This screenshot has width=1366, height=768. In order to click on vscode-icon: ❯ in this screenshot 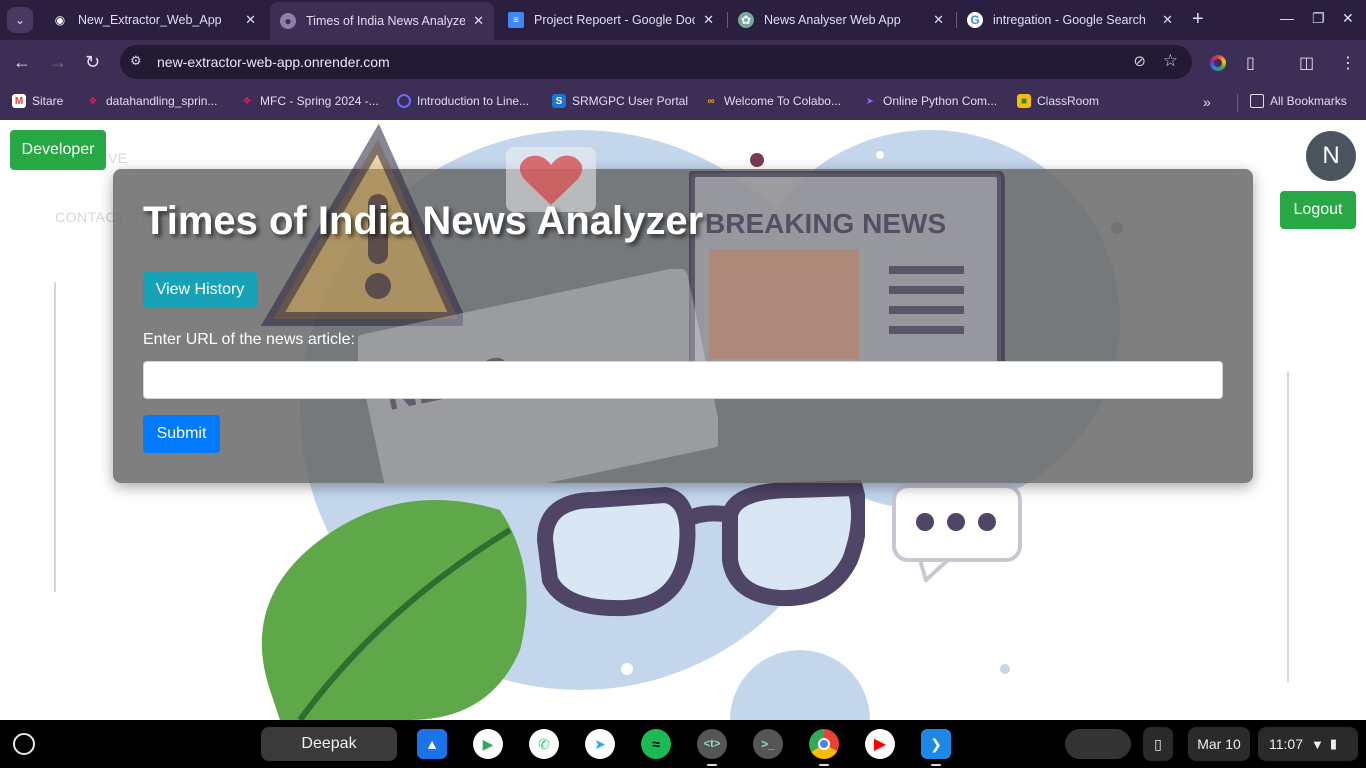, I will do `click(936, 744)`.